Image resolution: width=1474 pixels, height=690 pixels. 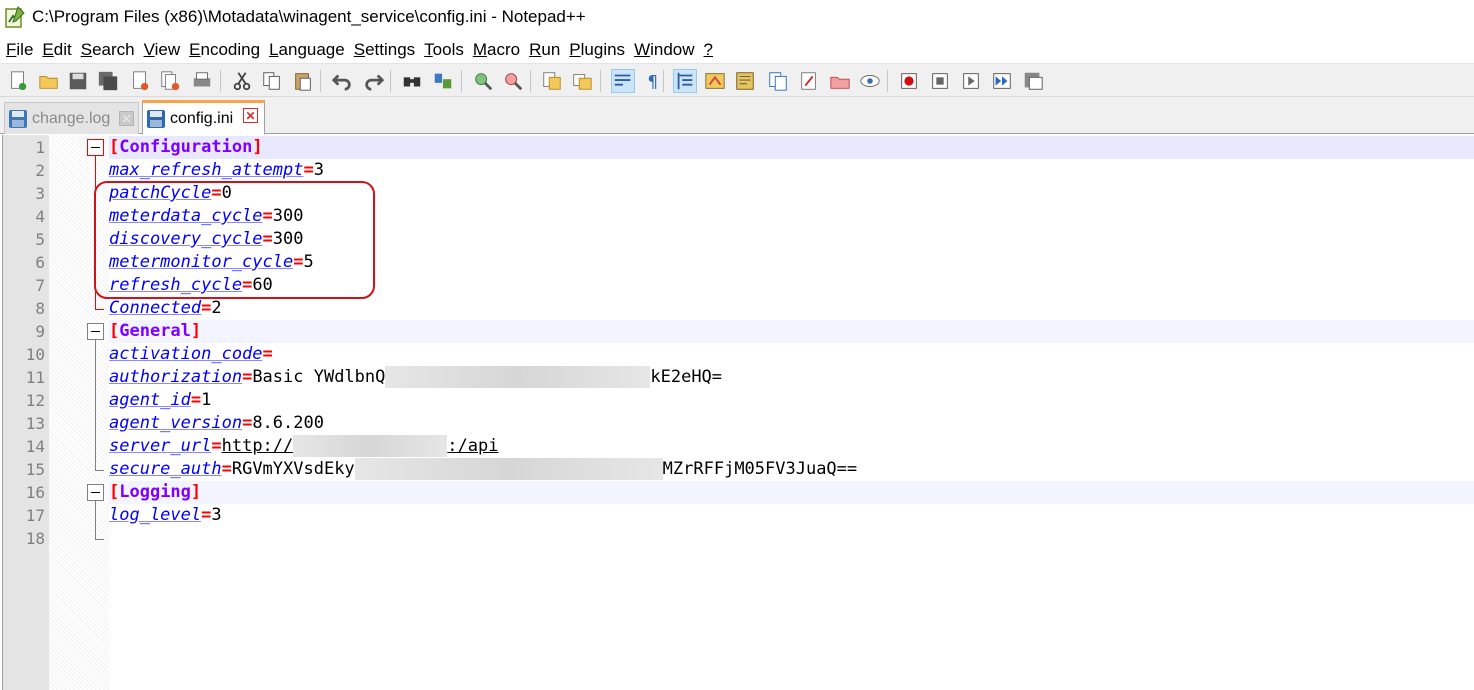 I want to click on saved-file-icon, so click(x=156, y=118).